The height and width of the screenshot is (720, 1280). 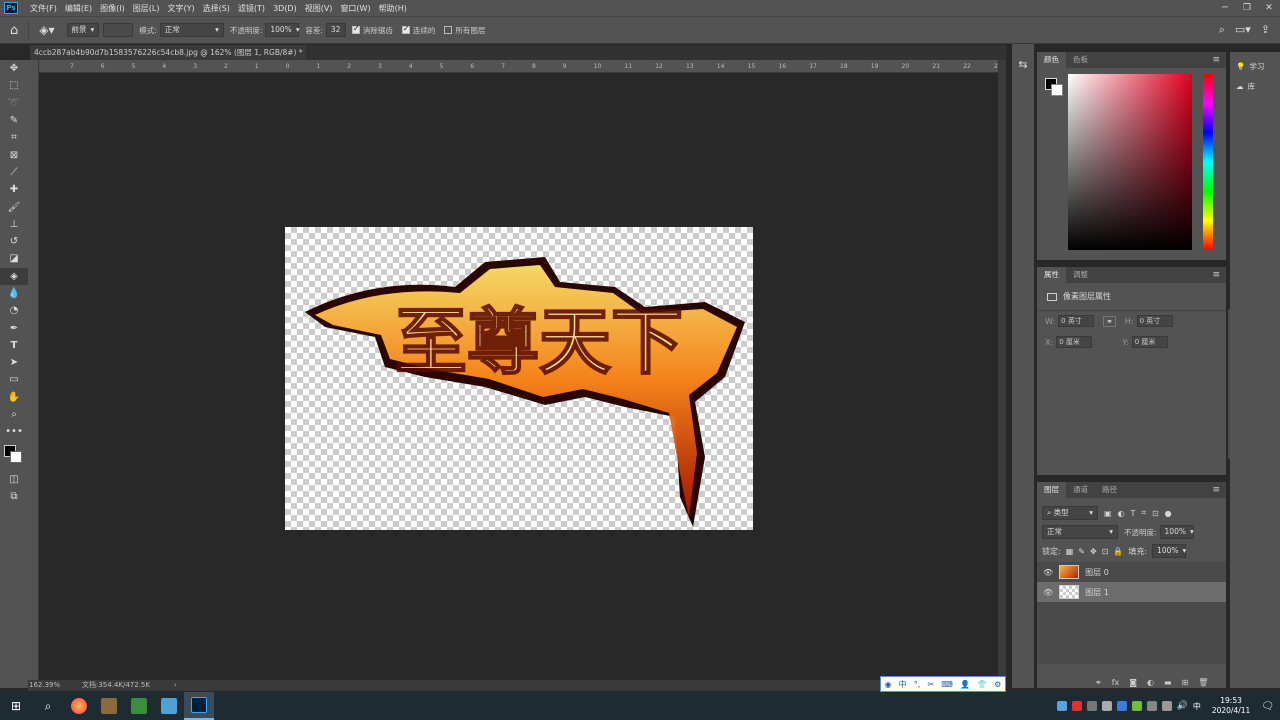 What do you see at coordinates (1057, 90) in the screenshot?
I see `background-swatch` at bounding box center [1057, 90].